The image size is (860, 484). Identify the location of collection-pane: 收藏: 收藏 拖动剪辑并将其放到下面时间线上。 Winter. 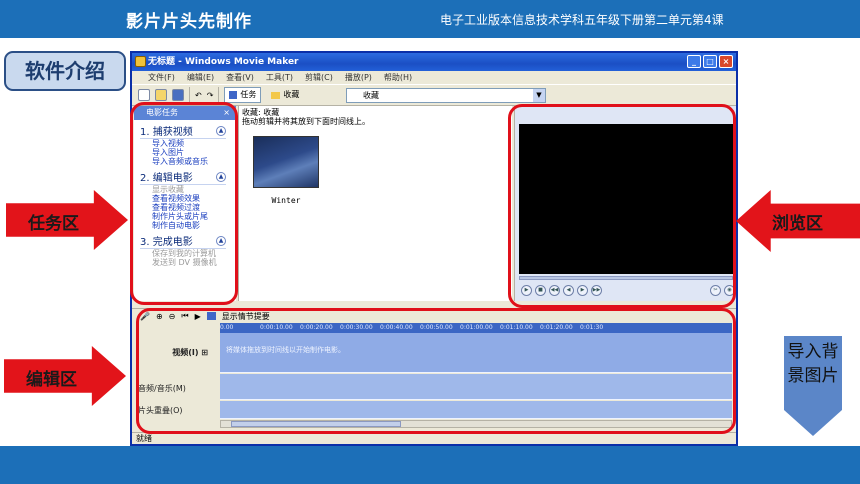
(375, 203).